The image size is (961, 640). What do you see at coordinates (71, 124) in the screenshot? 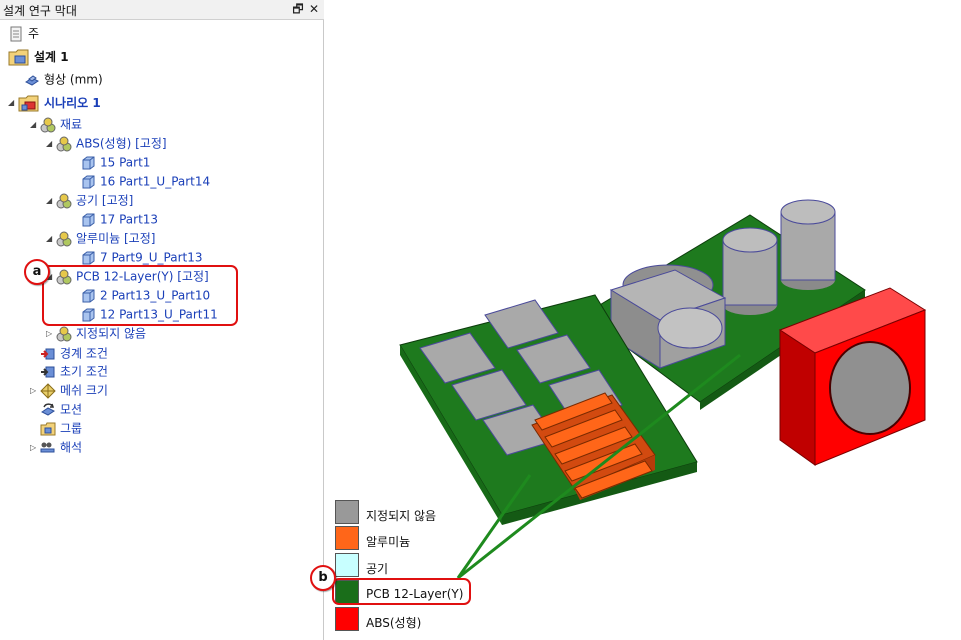
I see `tree-label-materials: 재료` at bounding box center [71, 124].